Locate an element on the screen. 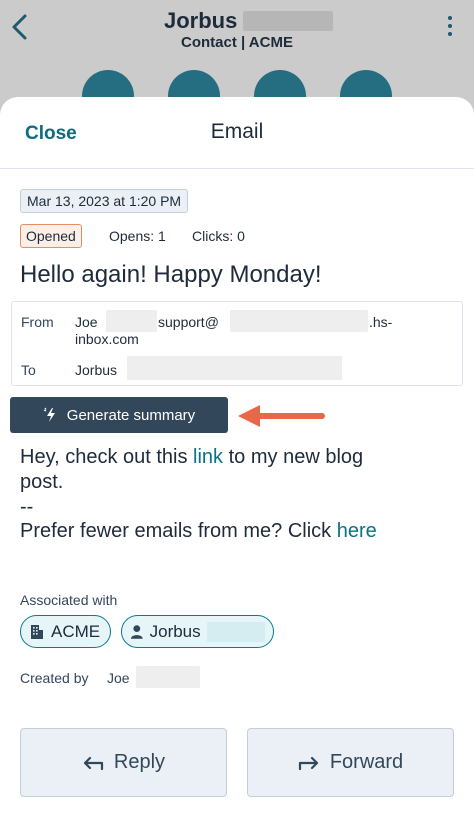  contact-name: Jorbus is located at coordinates (201, 20).